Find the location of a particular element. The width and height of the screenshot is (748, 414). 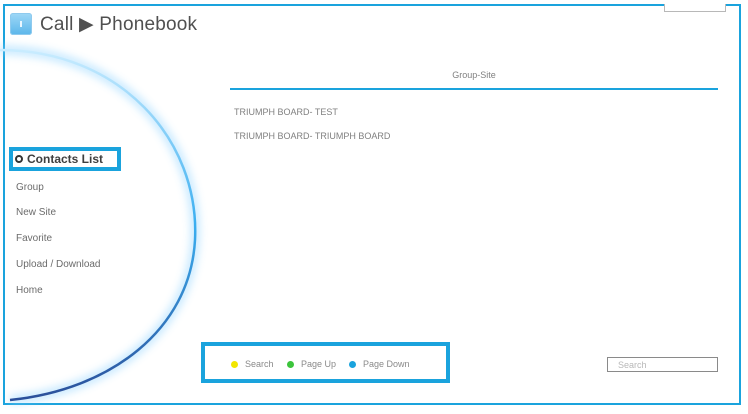

page-up-key-label: Page Up is located at coordinates (319, 364).